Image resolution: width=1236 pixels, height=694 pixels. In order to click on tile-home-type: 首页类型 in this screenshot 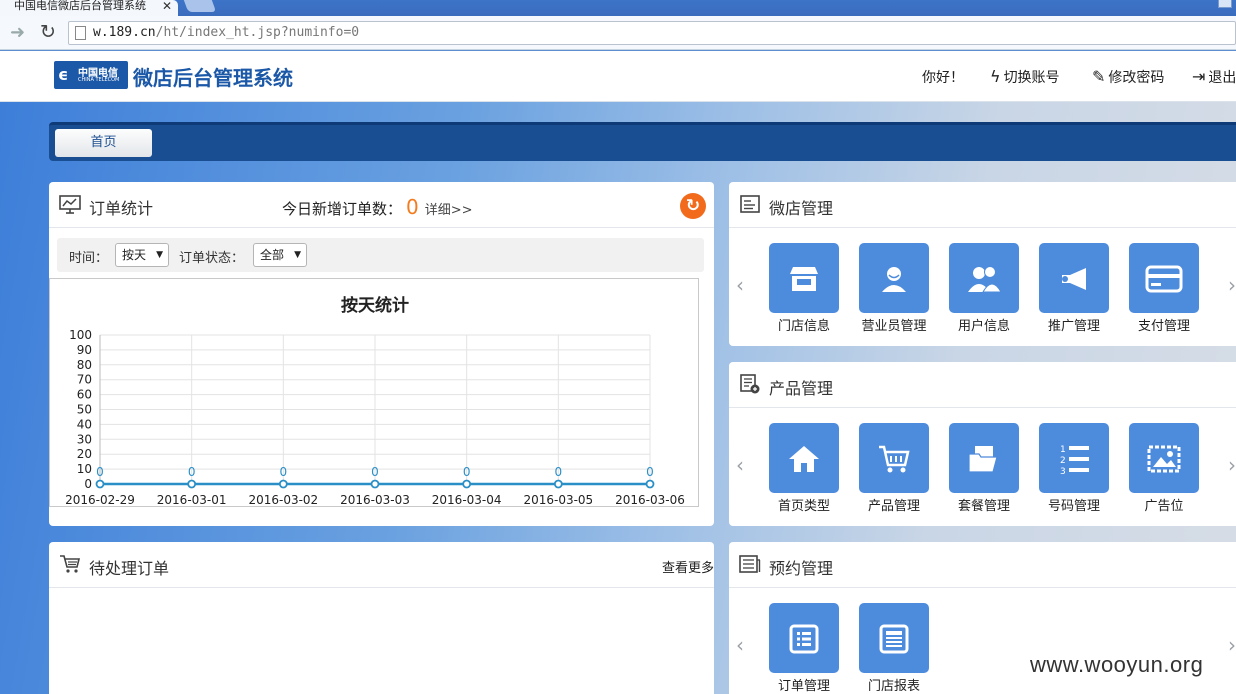, I will do `click(804, 468)`.